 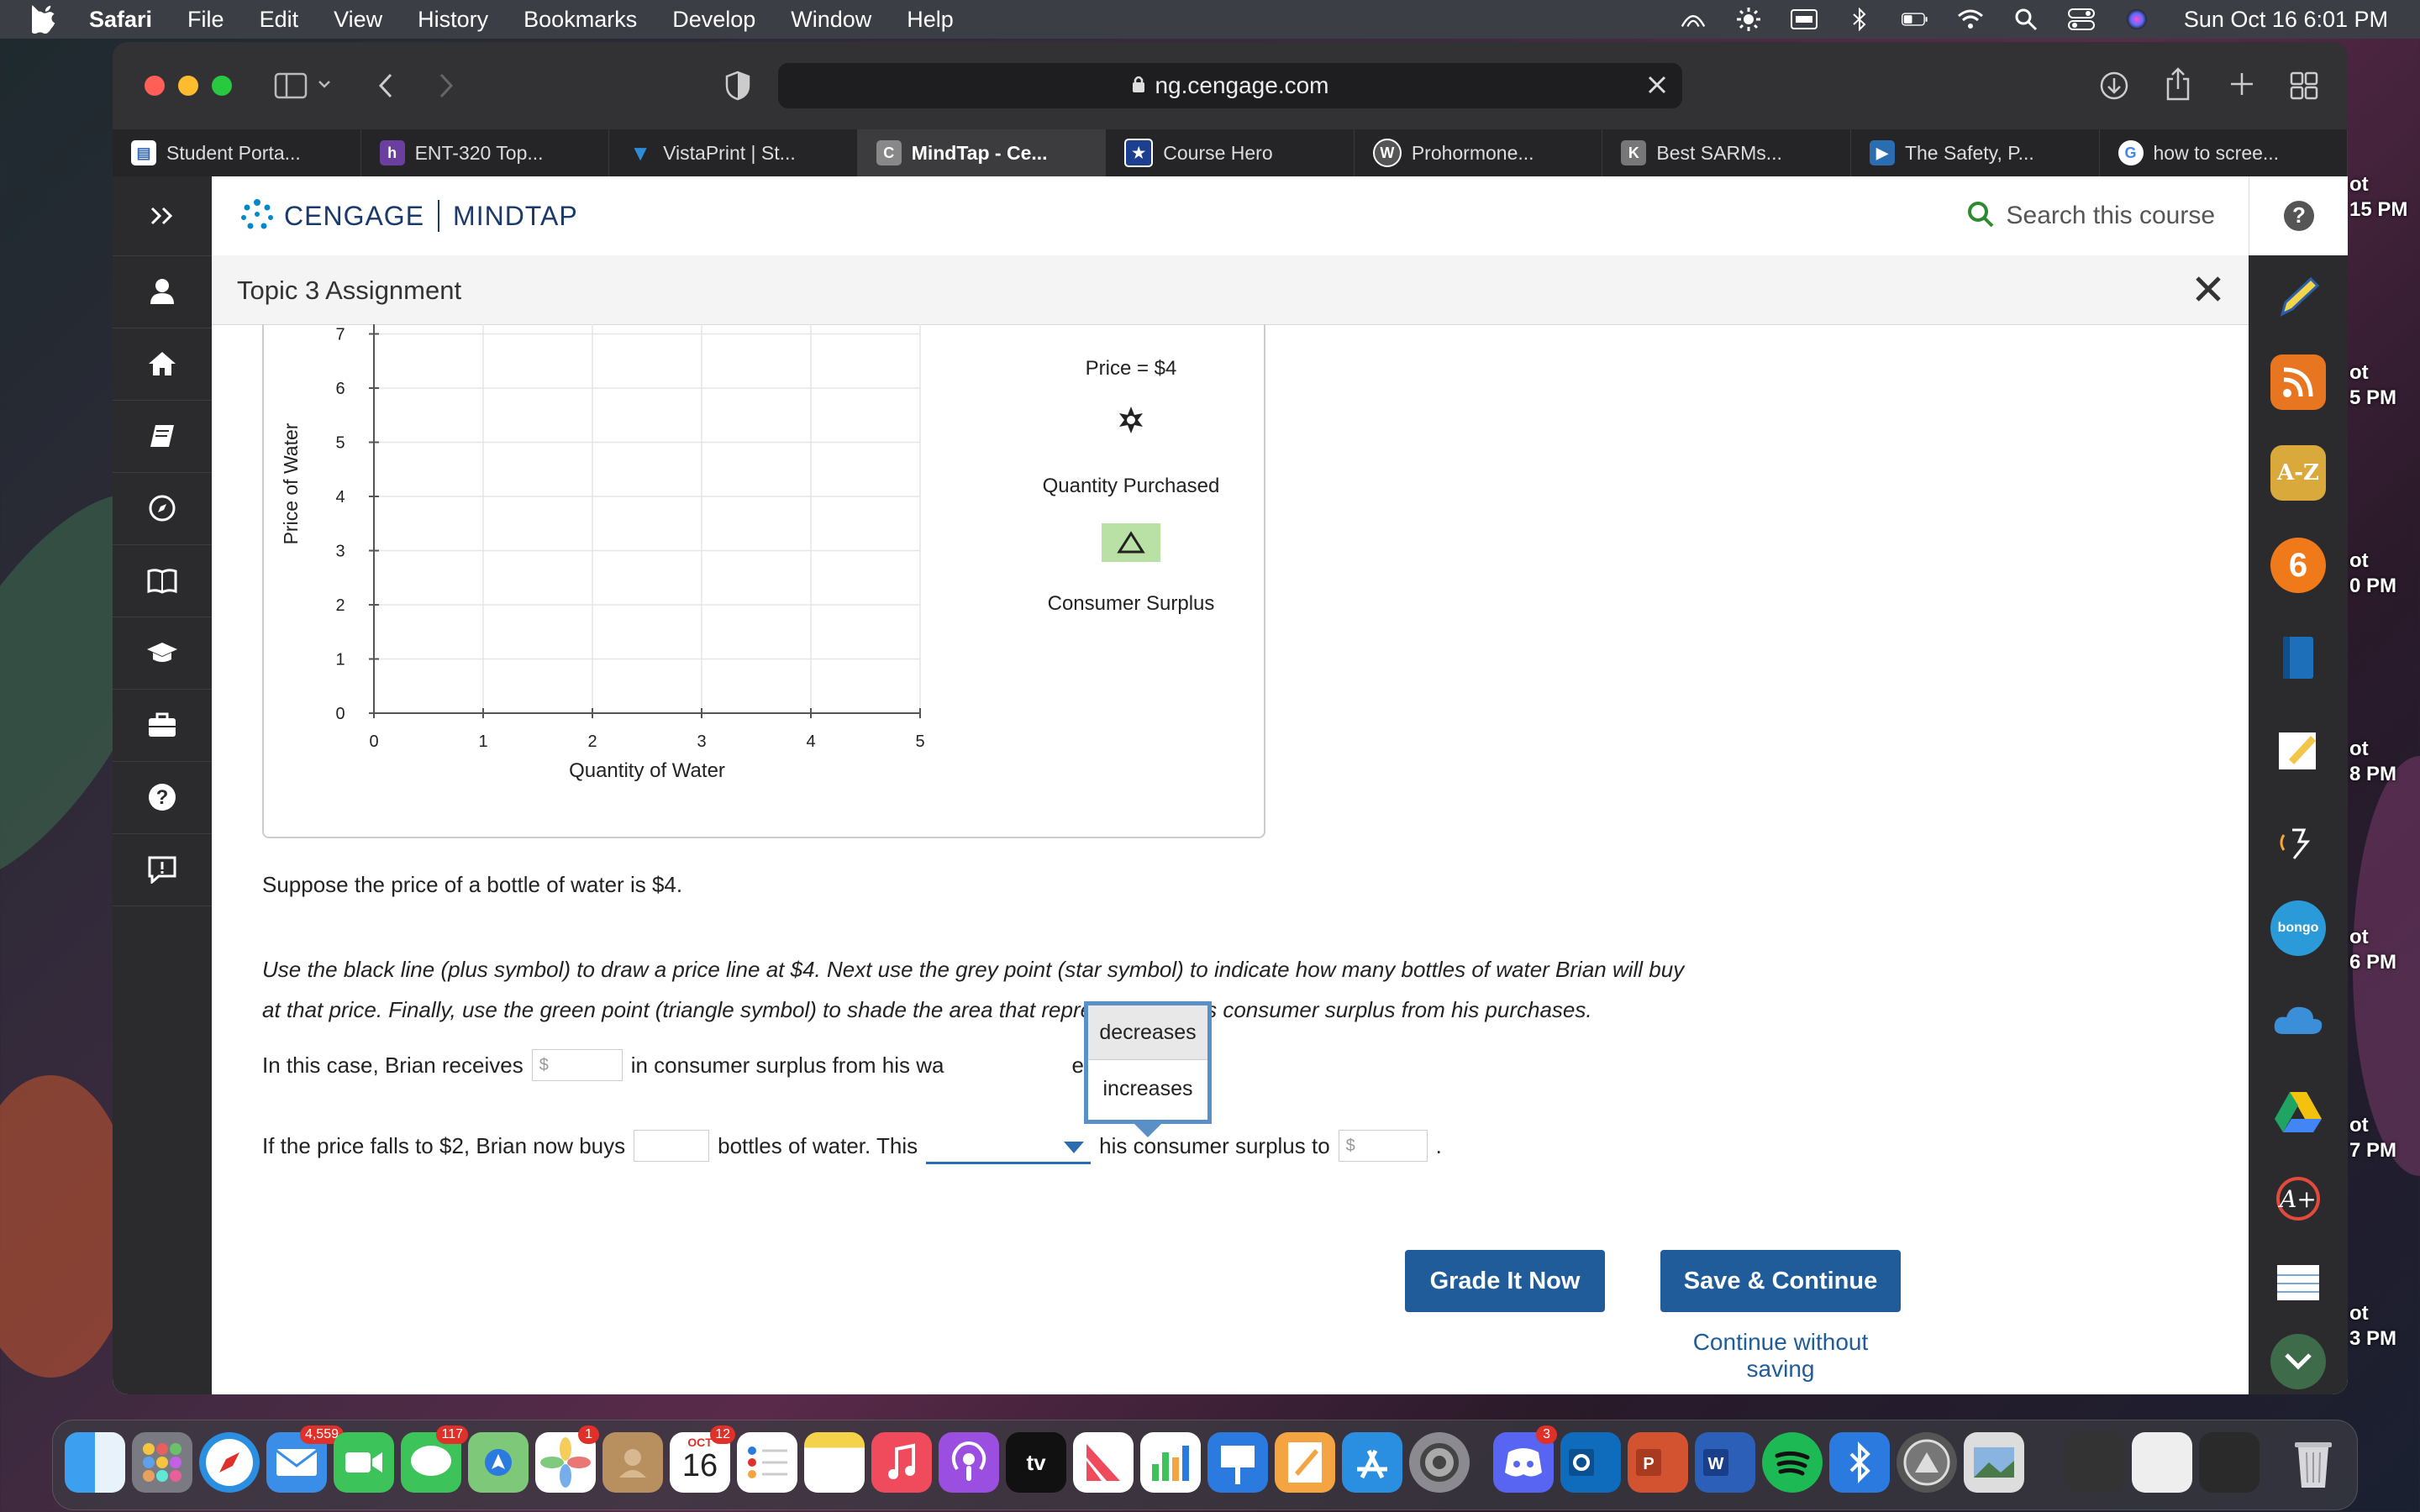 What do you see at coordinates (2298, 657) in the screenshot?
I see `book-app-icon` at bounding box center [2298, 657].